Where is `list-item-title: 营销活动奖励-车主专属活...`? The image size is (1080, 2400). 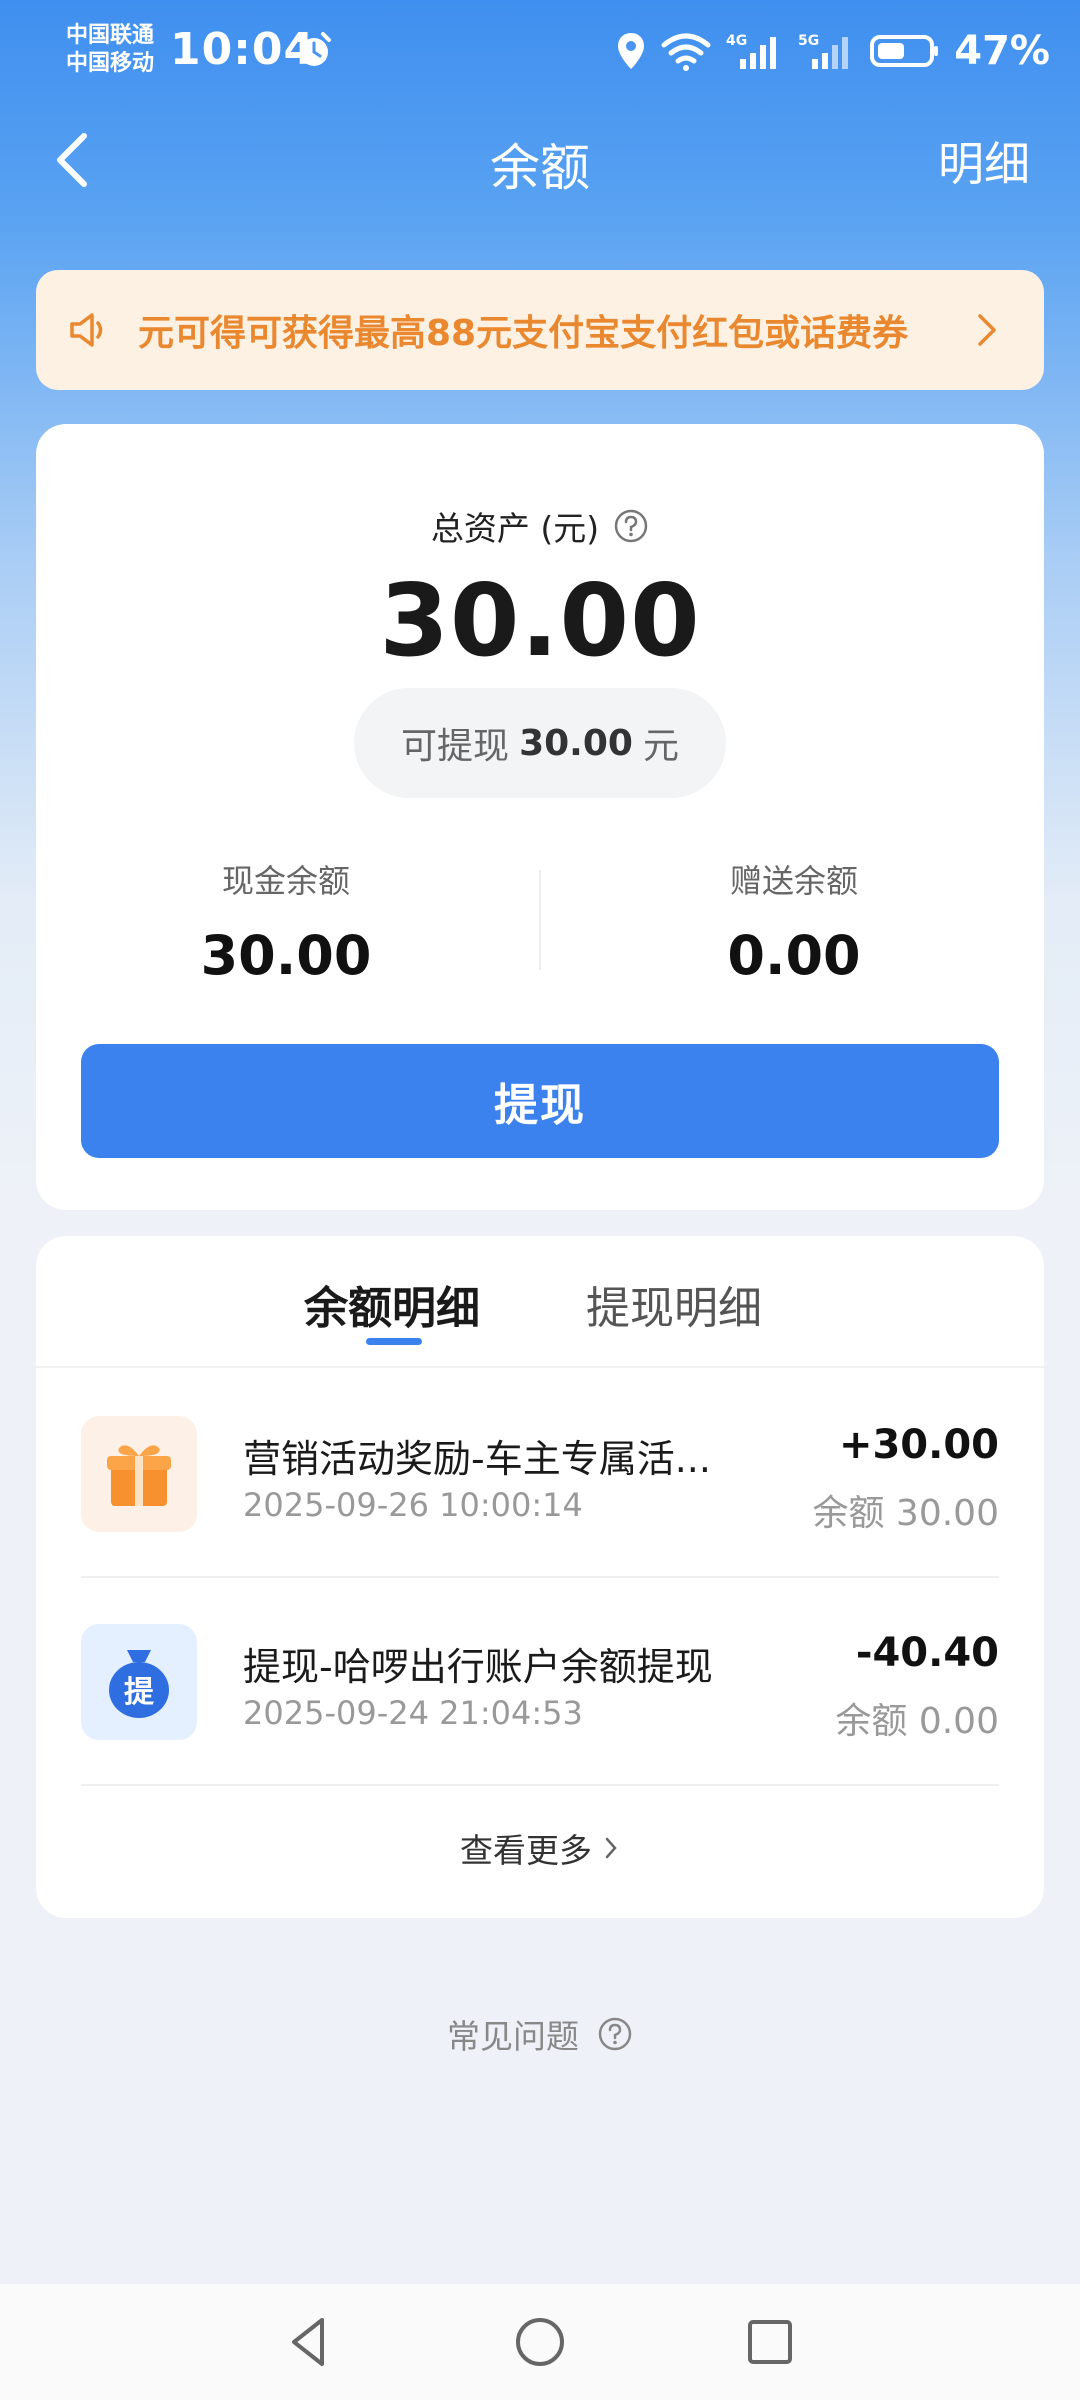 list-item-title: 营销活动奖励-车主专属活... is located at coordinates (477, 1459).